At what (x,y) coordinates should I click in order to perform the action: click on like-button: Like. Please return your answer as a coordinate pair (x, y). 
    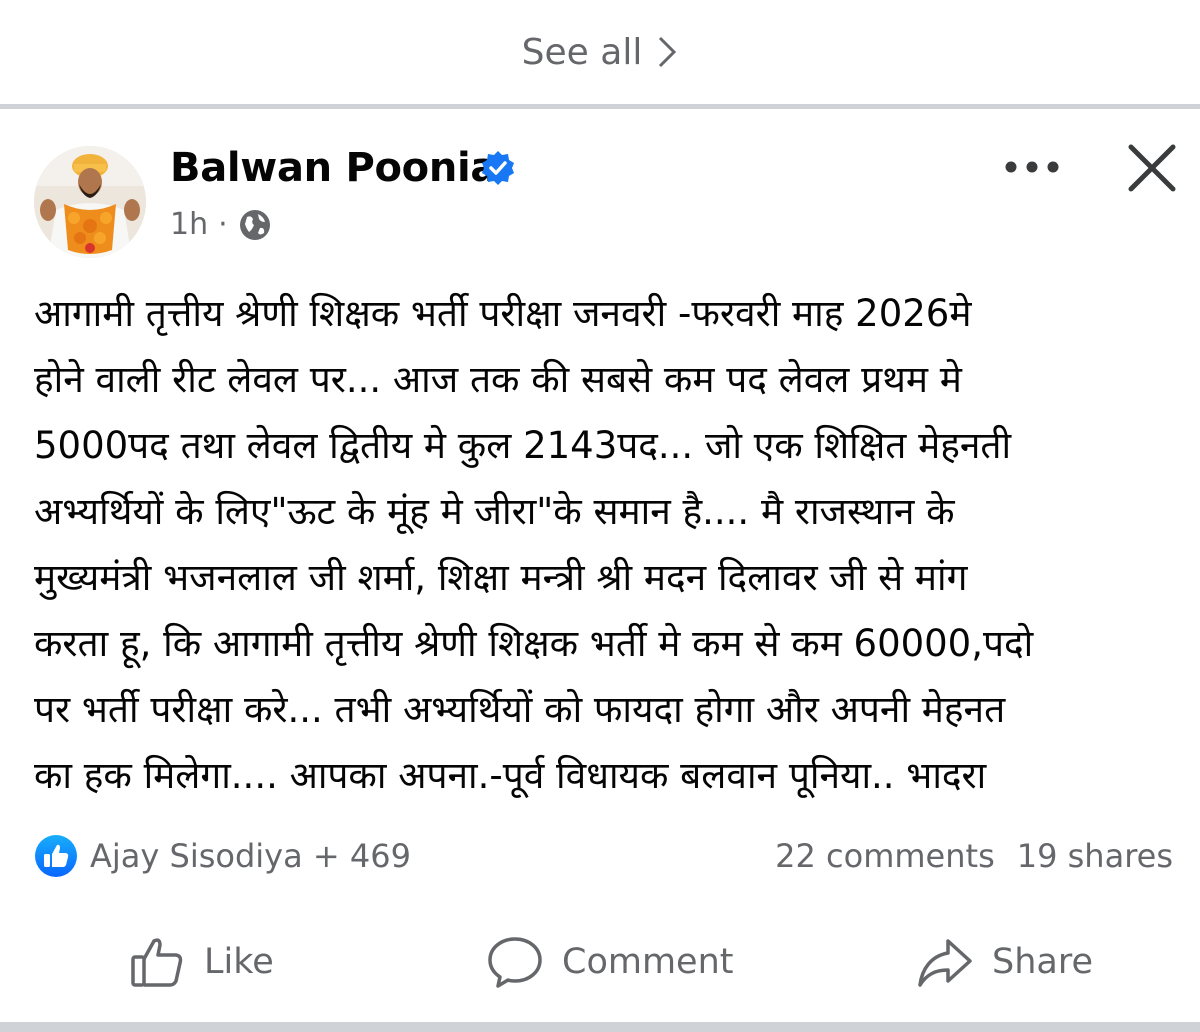
    Looking at the image, I should click on (201, 962).